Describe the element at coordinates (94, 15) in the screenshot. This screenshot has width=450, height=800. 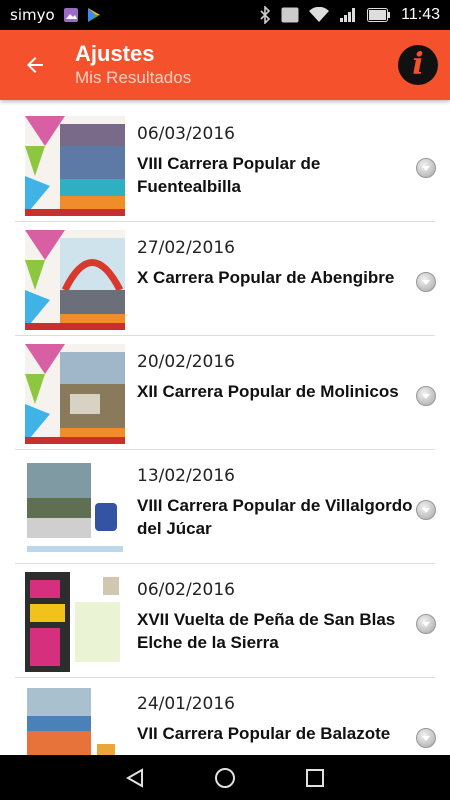
I see `play-store-icon` at that location.